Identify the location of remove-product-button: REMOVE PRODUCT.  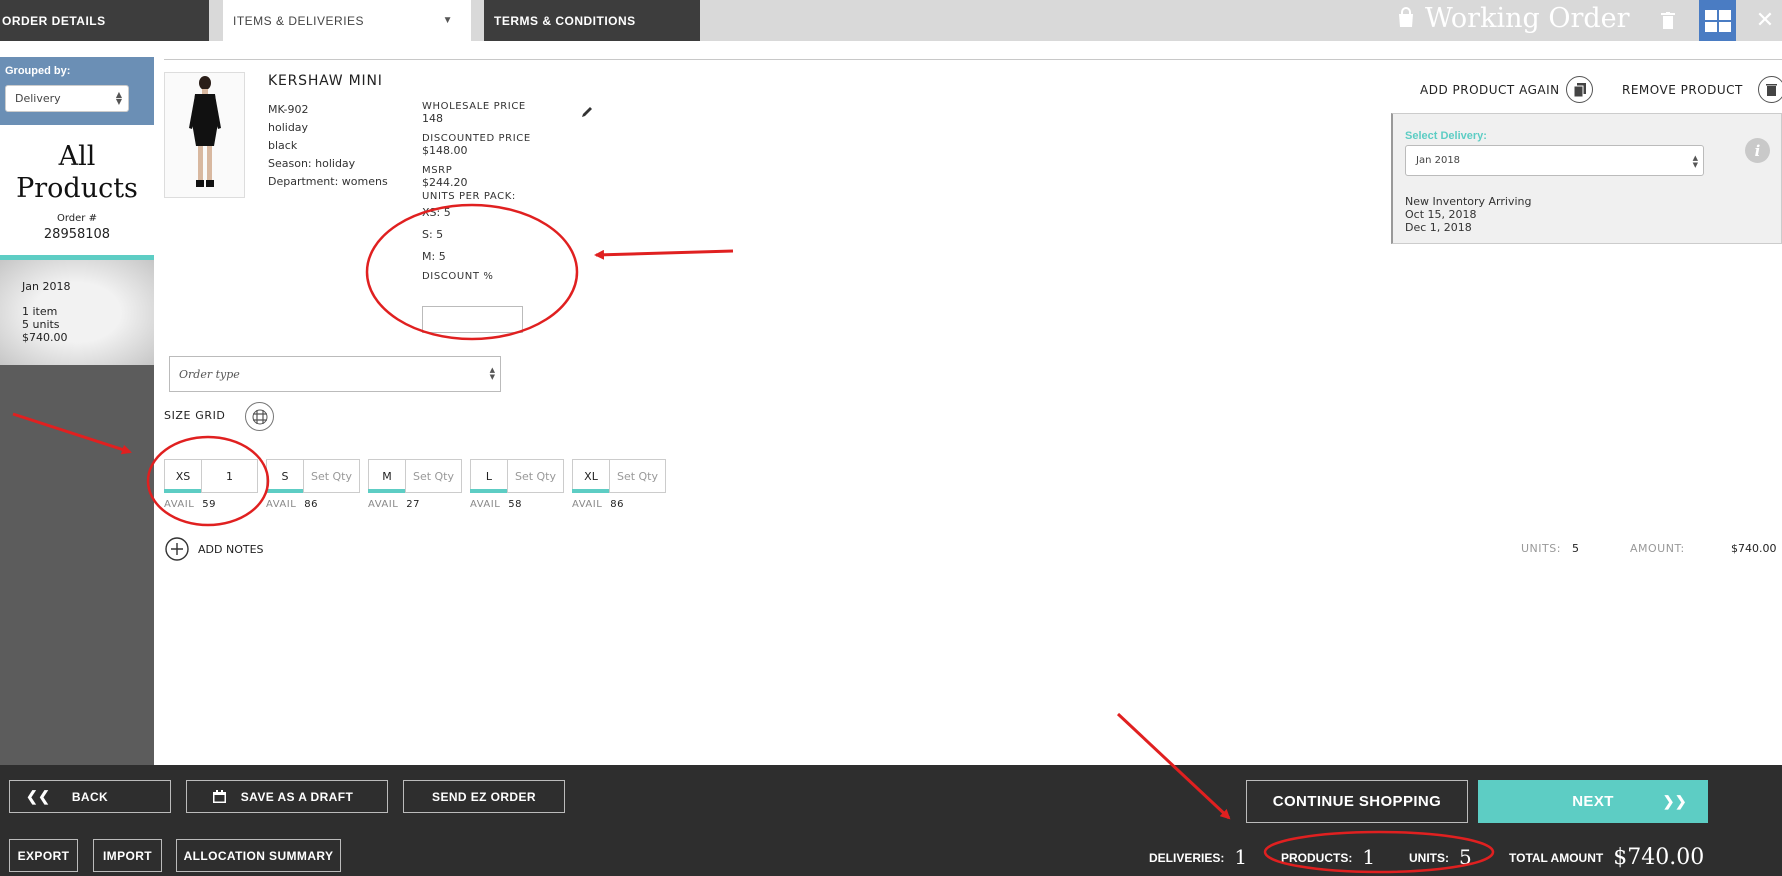
(1682, 90).